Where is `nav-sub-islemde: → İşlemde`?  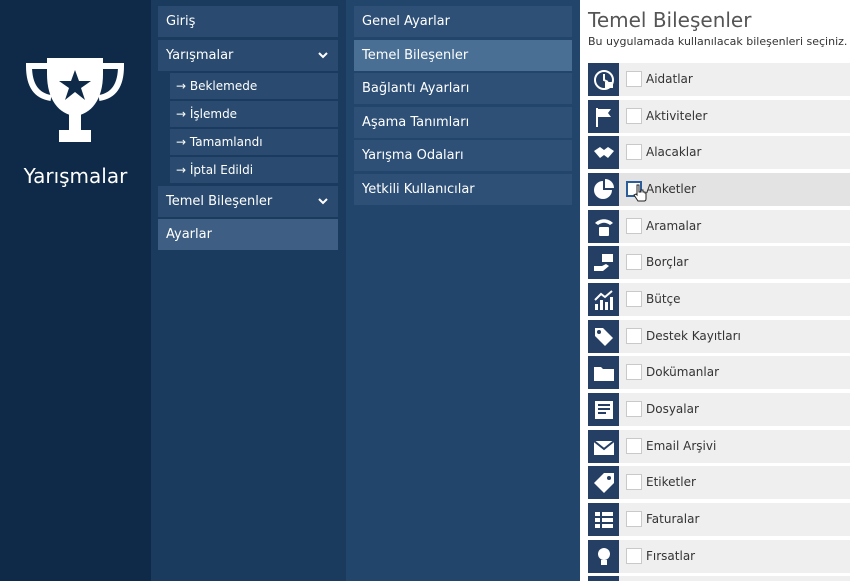 nav-sub-islemde: → İşlemde is located at coordinates (254, 114).